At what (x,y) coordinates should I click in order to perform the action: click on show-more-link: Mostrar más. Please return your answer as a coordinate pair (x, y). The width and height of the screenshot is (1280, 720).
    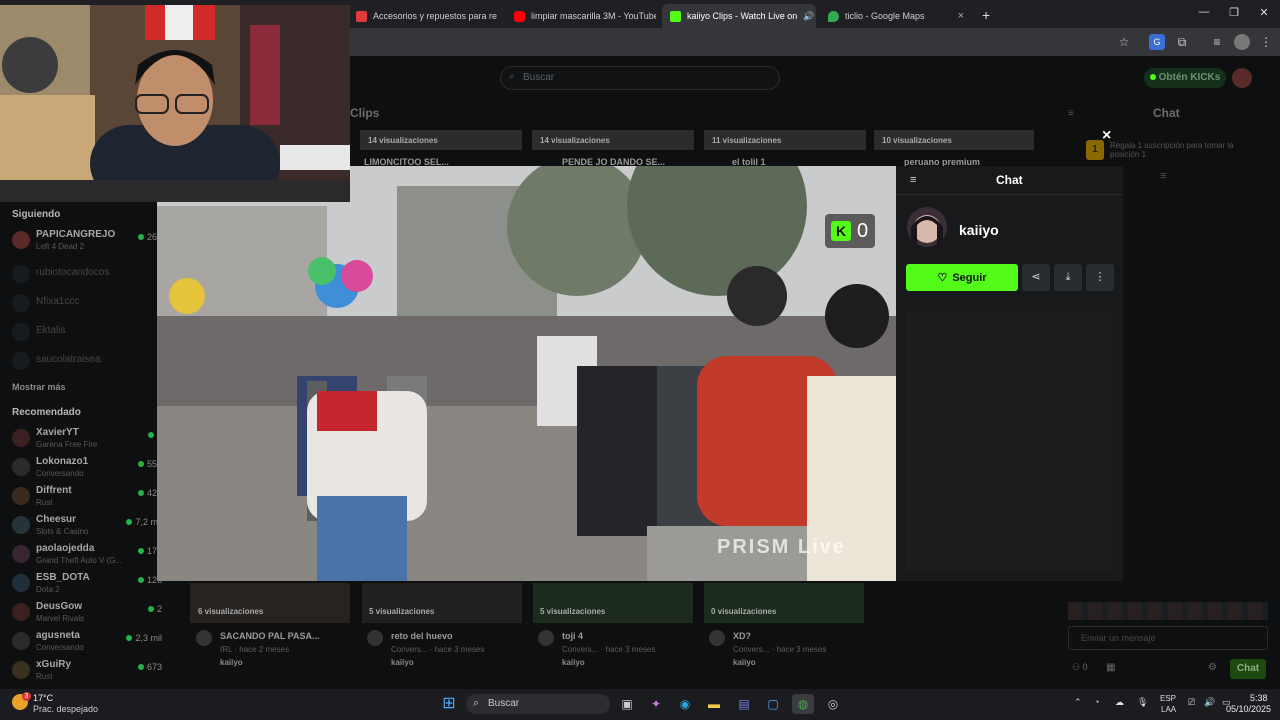
    Looking at the image, I should click on (39, 387).